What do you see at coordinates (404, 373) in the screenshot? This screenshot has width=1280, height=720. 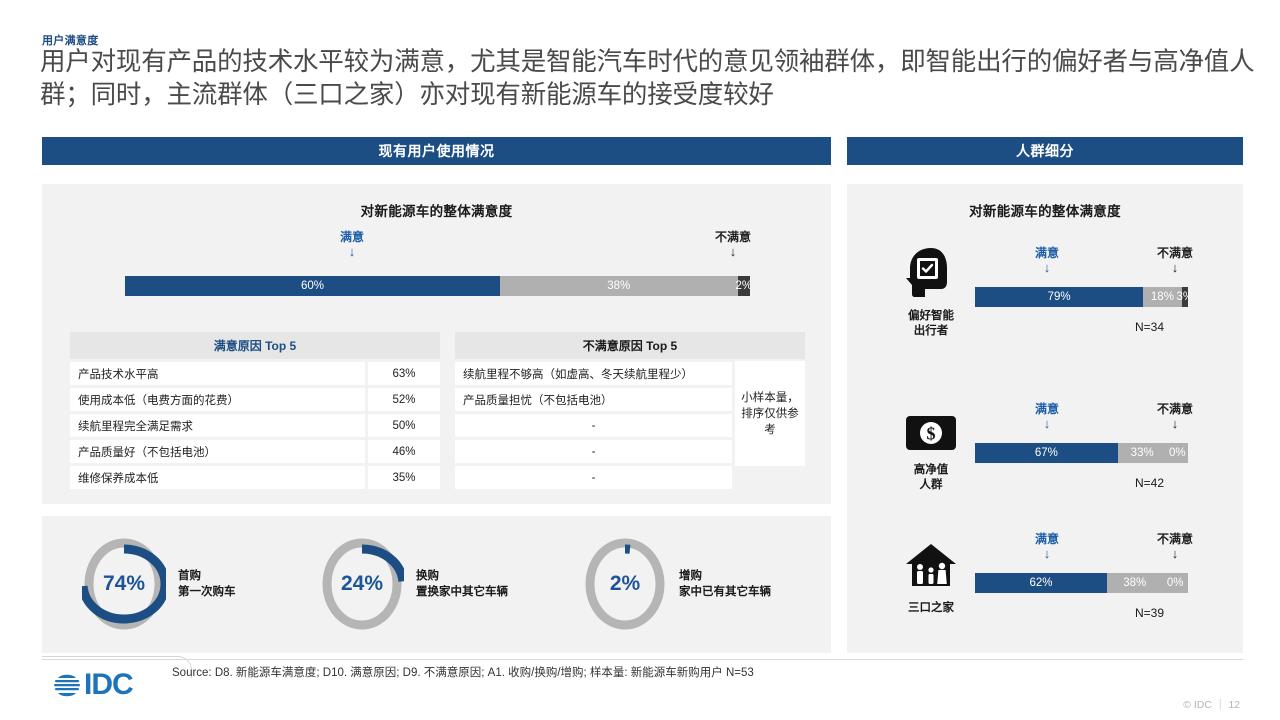 I see `reason-value: 63%` at bounding box center [404, 373].